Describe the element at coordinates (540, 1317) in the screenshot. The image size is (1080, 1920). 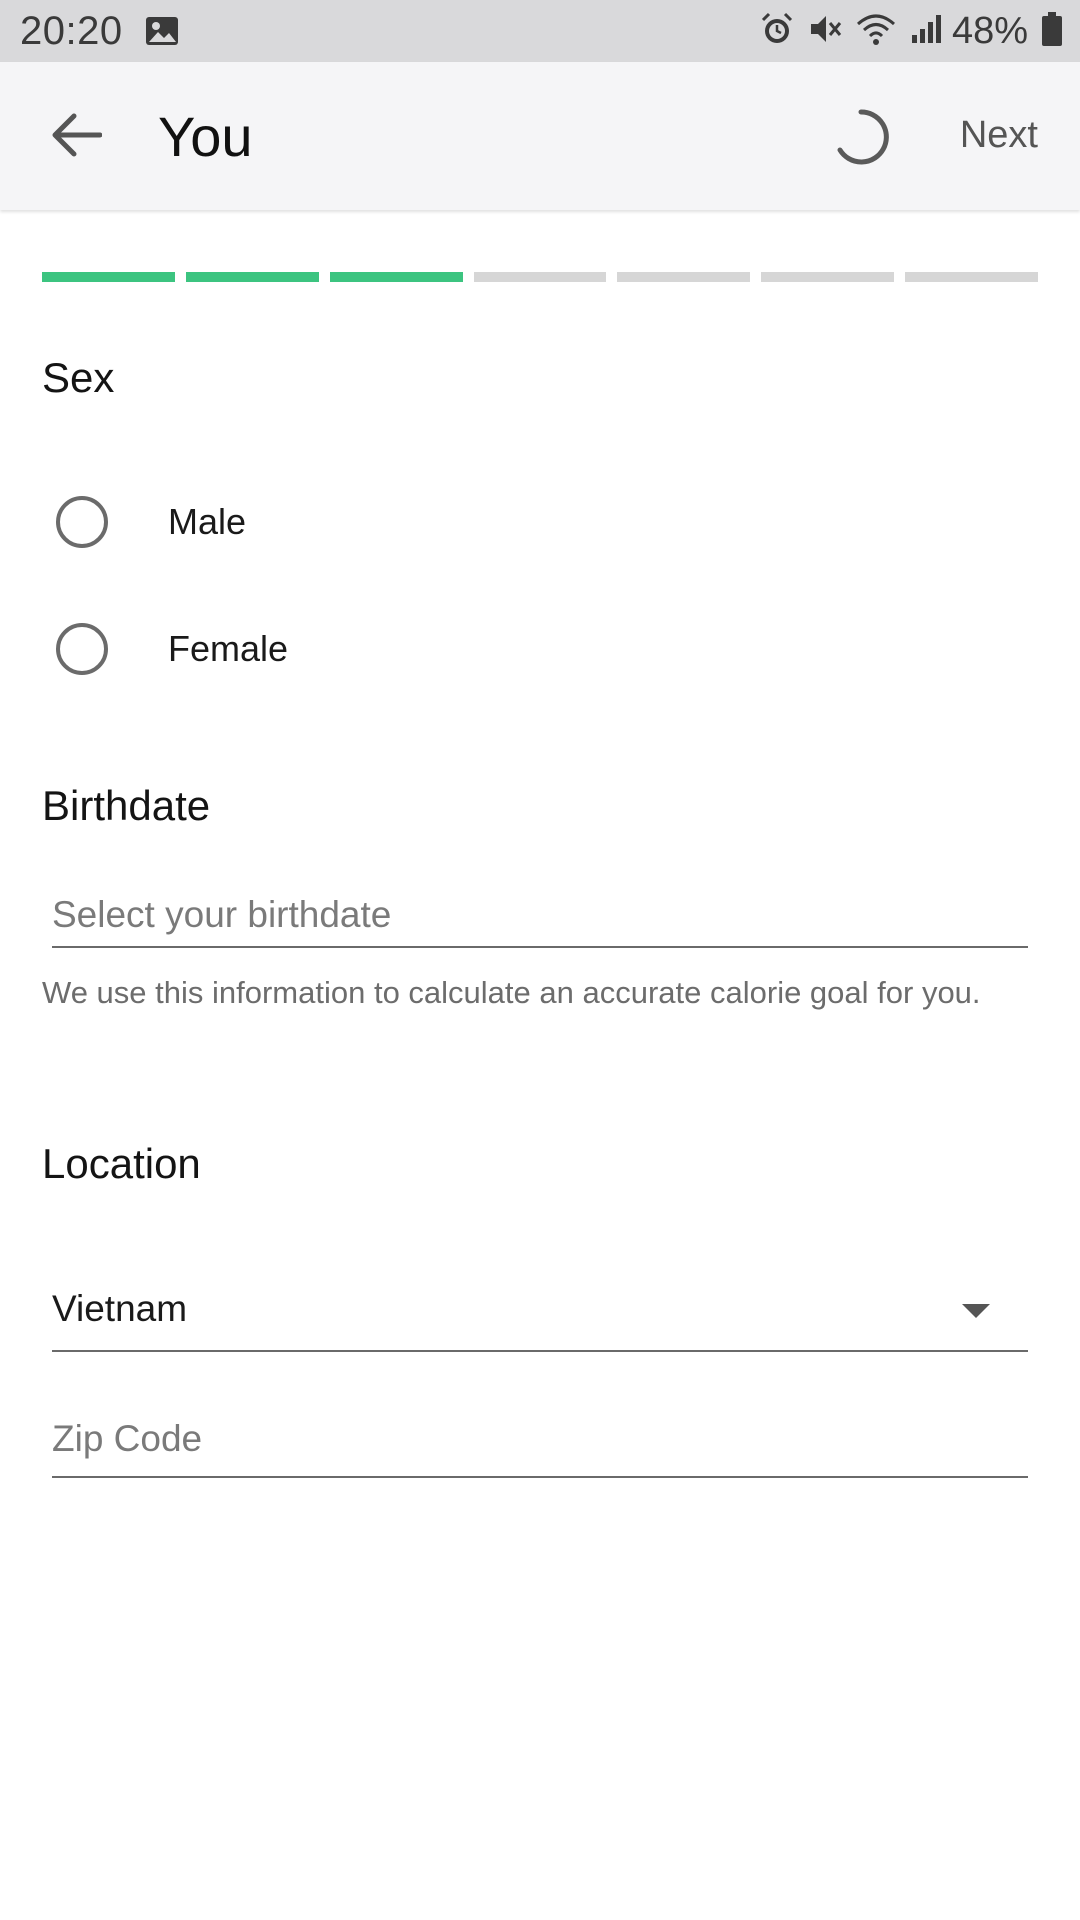
I see `country-select: Vietnam` at that location.